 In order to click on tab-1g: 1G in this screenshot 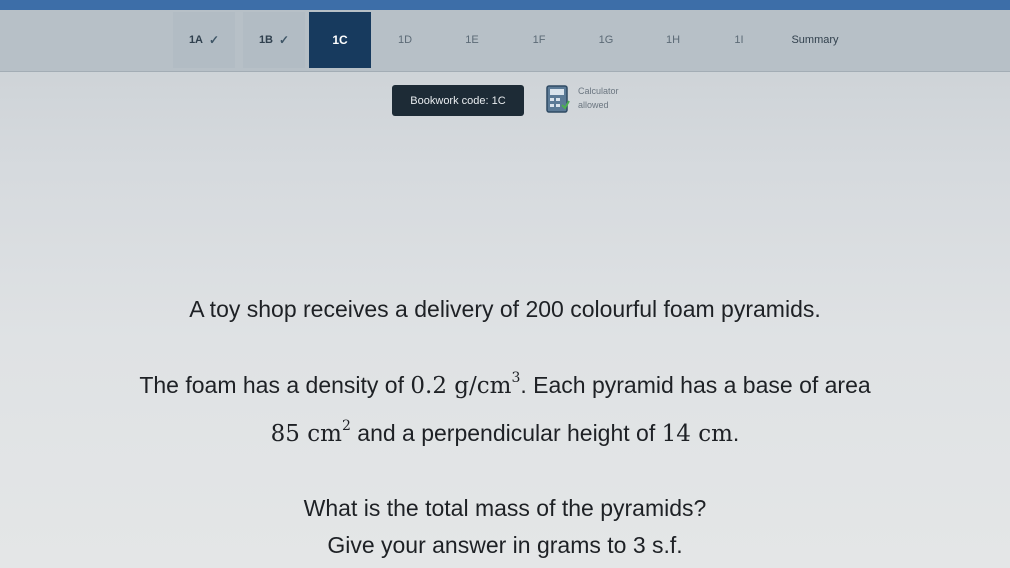, I will do `click(606, 40)`.